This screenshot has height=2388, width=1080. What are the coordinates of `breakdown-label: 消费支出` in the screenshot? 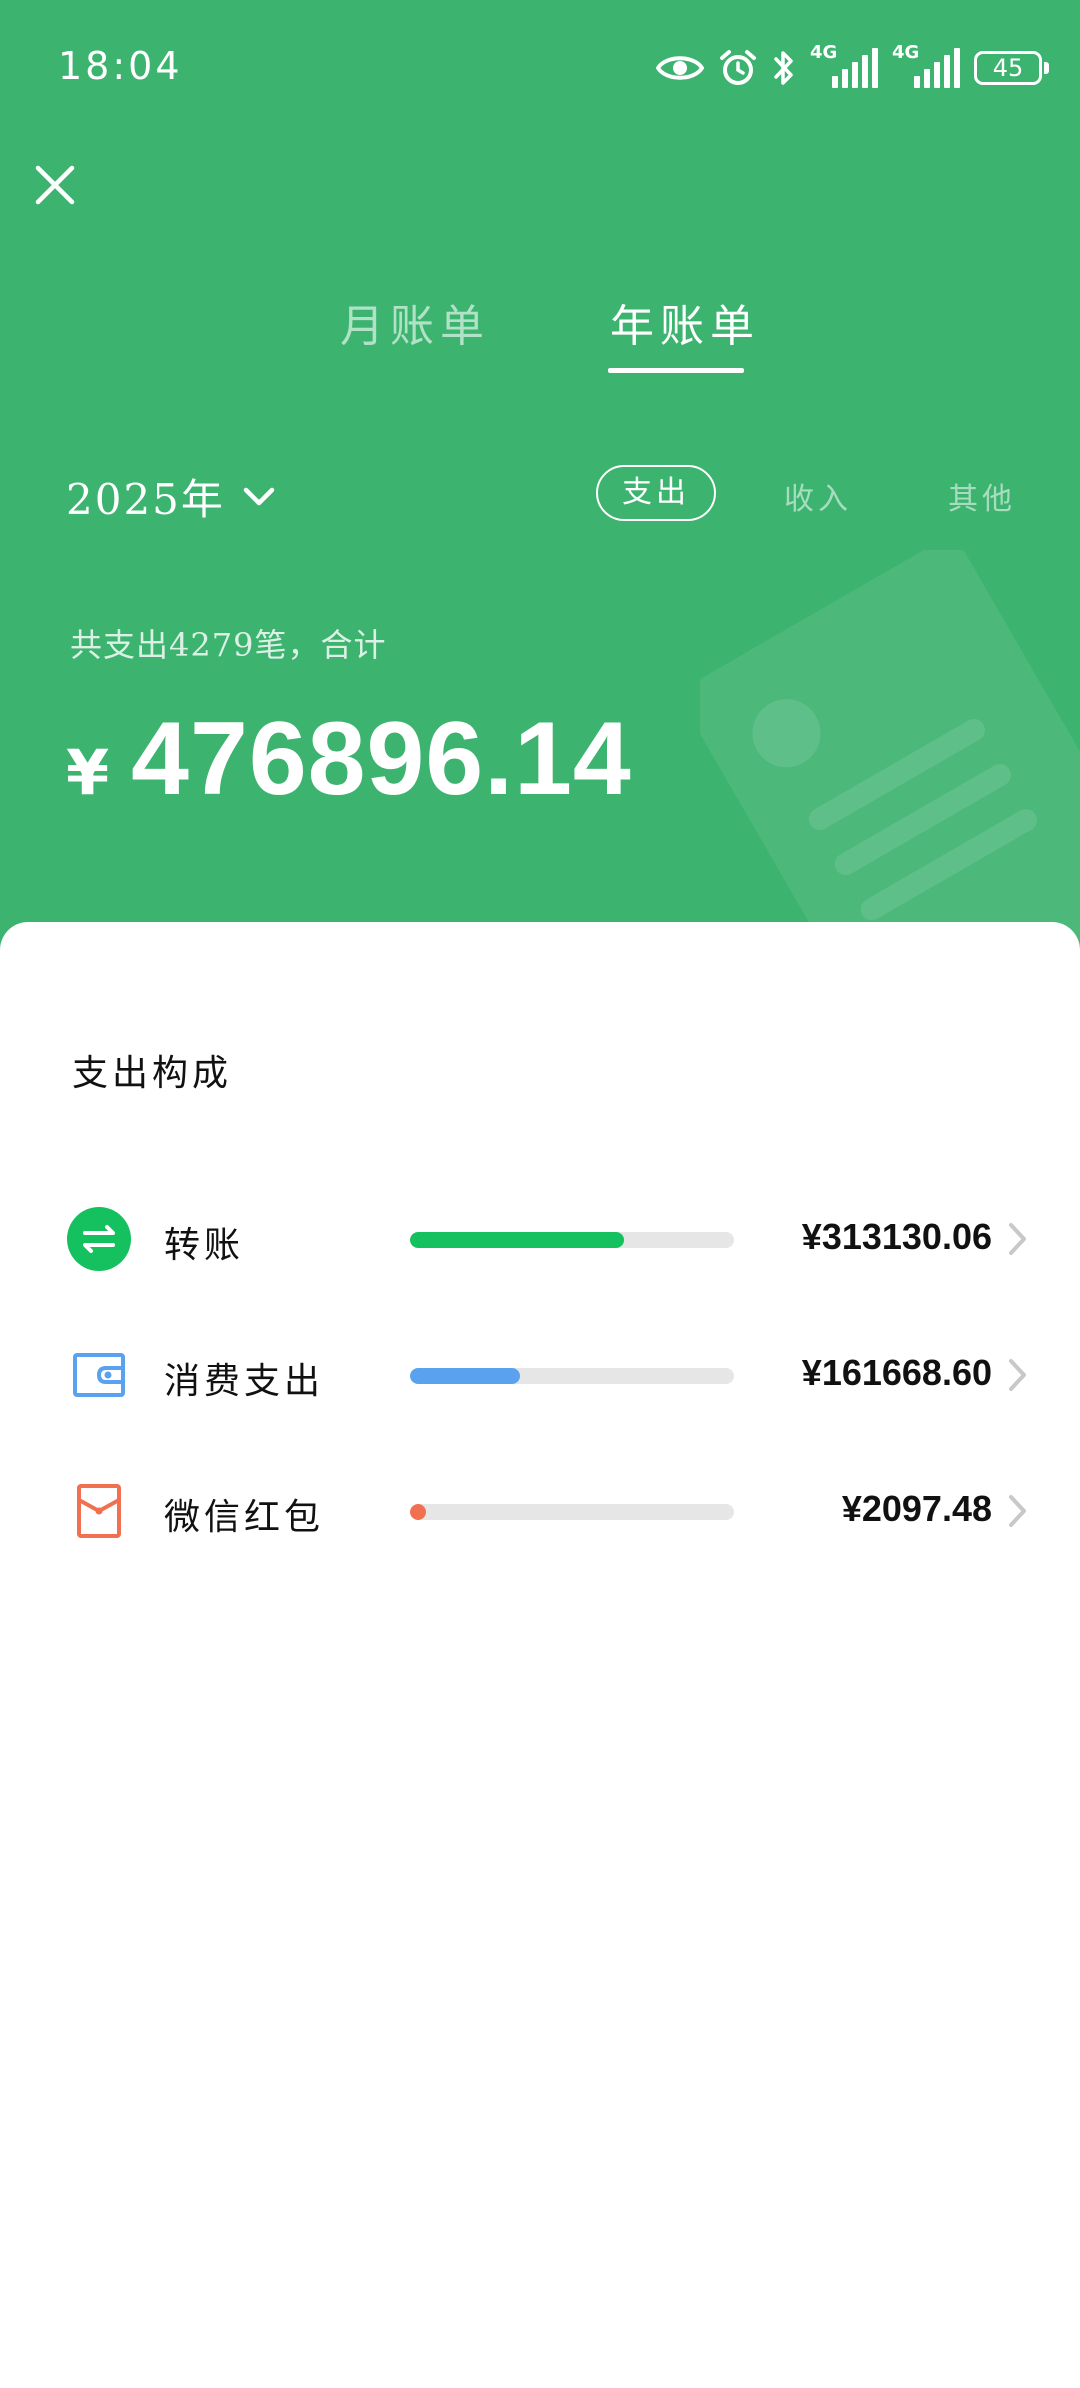 It's located at (244, 1381).